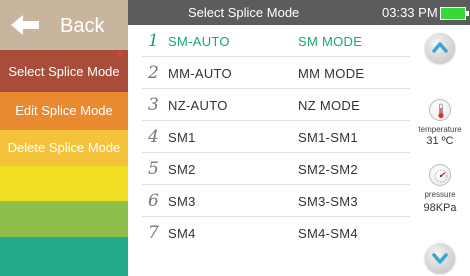 The height and width of the screenshot is (276, 470). I want to click on mode-number: 2, so click(153, 73).